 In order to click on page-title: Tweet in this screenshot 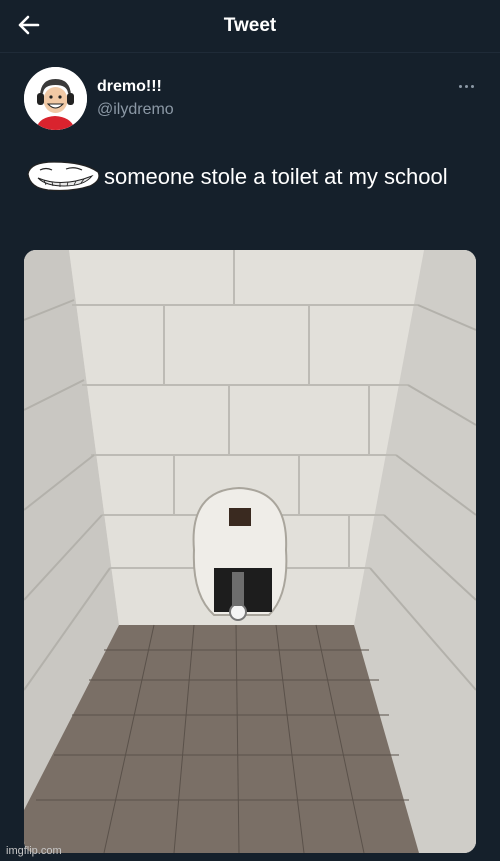, I will do `click(250, 25)`.